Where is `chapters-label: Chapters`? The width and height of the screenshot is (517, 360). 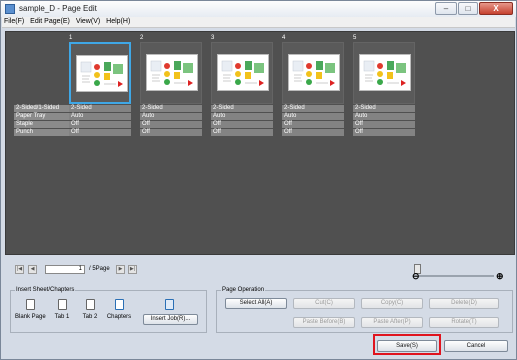 chapters-label: Chapters is located at coordinates (119, 317).